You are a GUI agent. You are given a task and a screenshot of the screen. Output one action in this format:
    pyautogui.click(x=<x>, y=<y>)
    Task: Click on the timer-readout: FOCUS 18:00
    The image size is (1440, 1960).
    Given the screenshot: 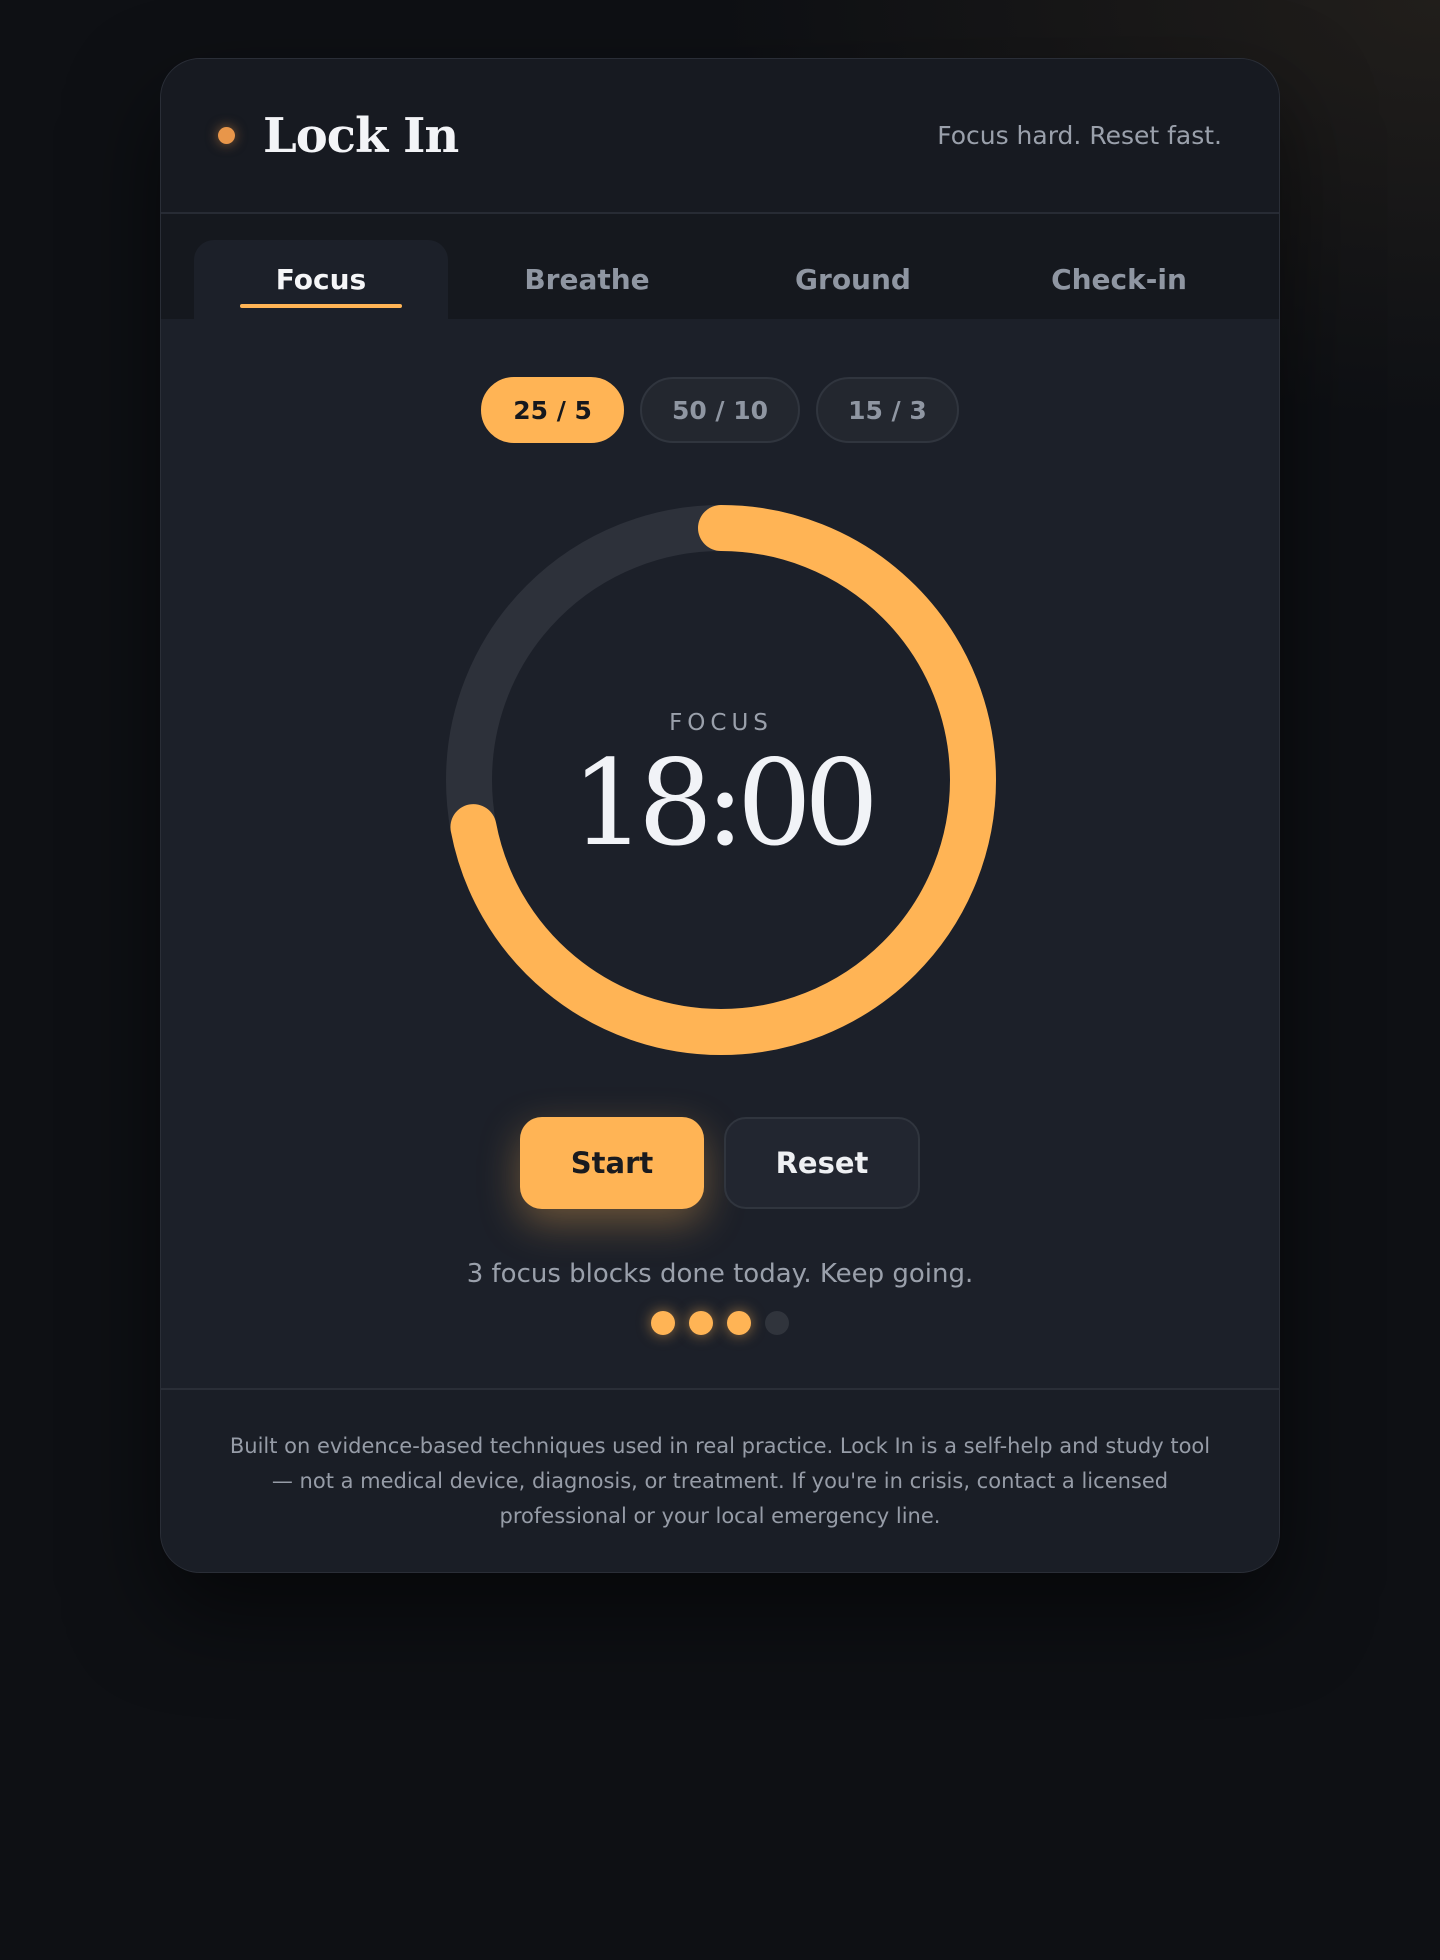 What is the action you would take?
    pyautogui.click(x=721, y=780)
    